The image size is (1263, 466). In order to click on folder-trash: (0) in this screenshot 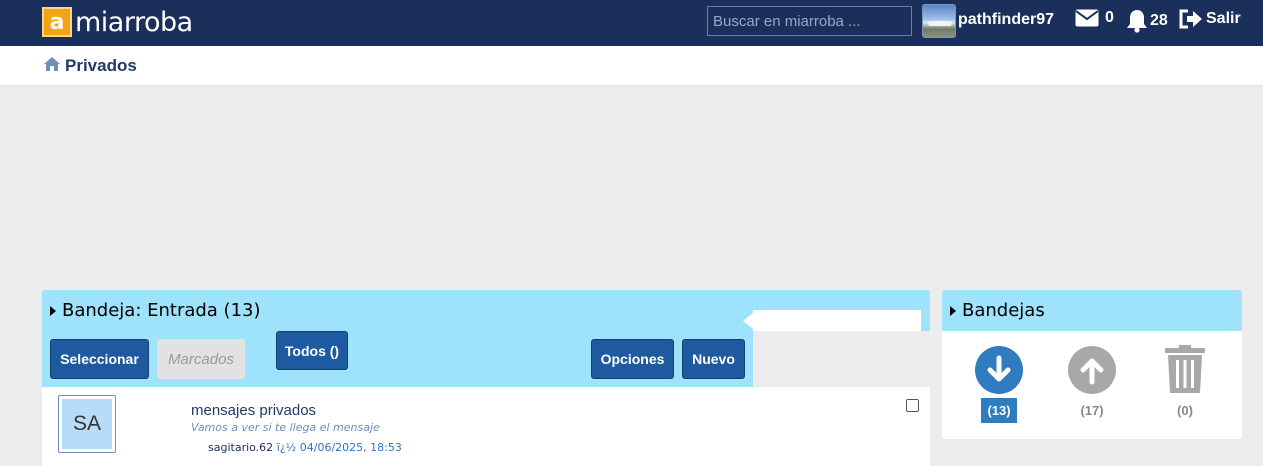, I will do `click(1185, 384)`.